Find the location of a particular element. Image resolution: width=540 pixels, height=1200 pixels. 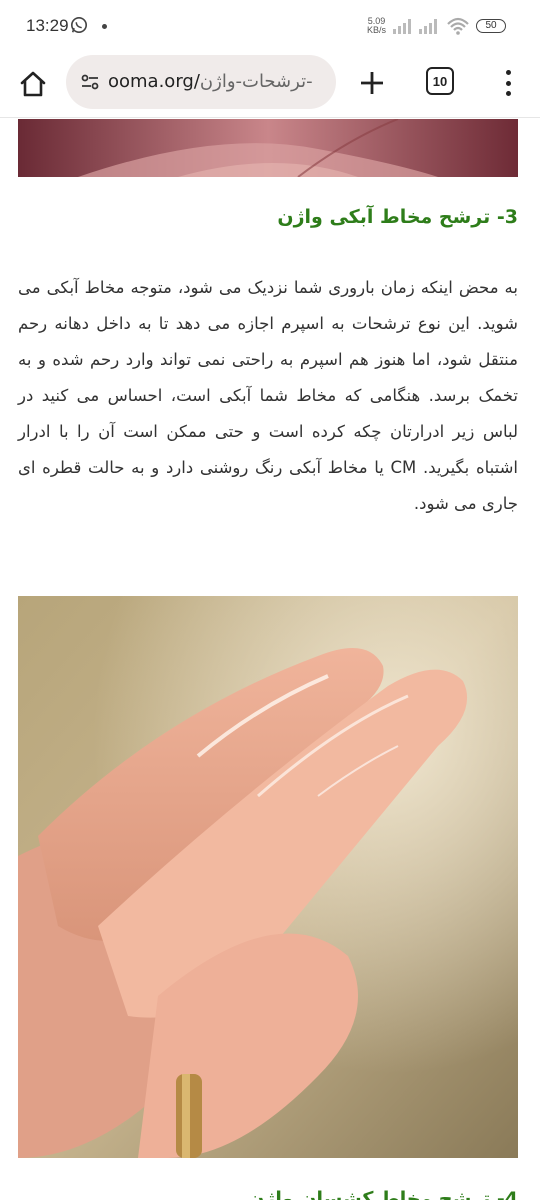

next-section-heading: 4- ترشح مخاط کشسان واژن is located at coordinates (383, 1194).